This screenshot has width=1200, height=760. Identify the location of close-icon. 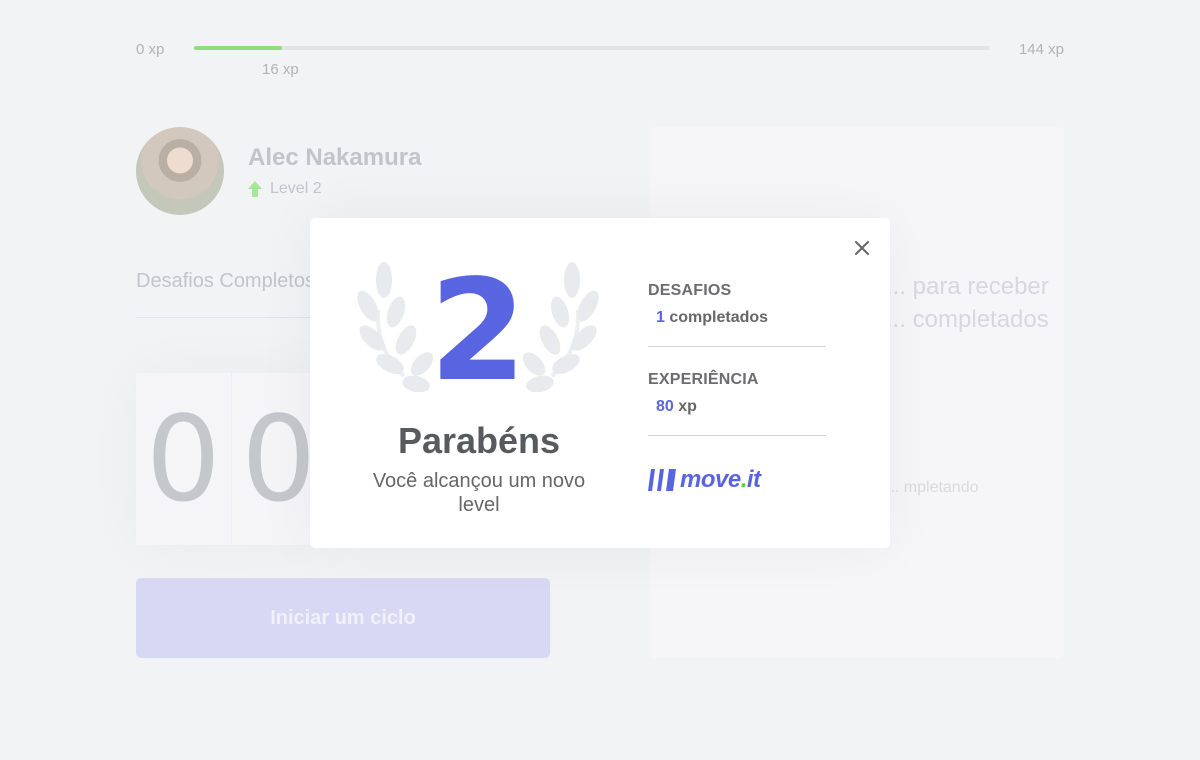
(862, 248).